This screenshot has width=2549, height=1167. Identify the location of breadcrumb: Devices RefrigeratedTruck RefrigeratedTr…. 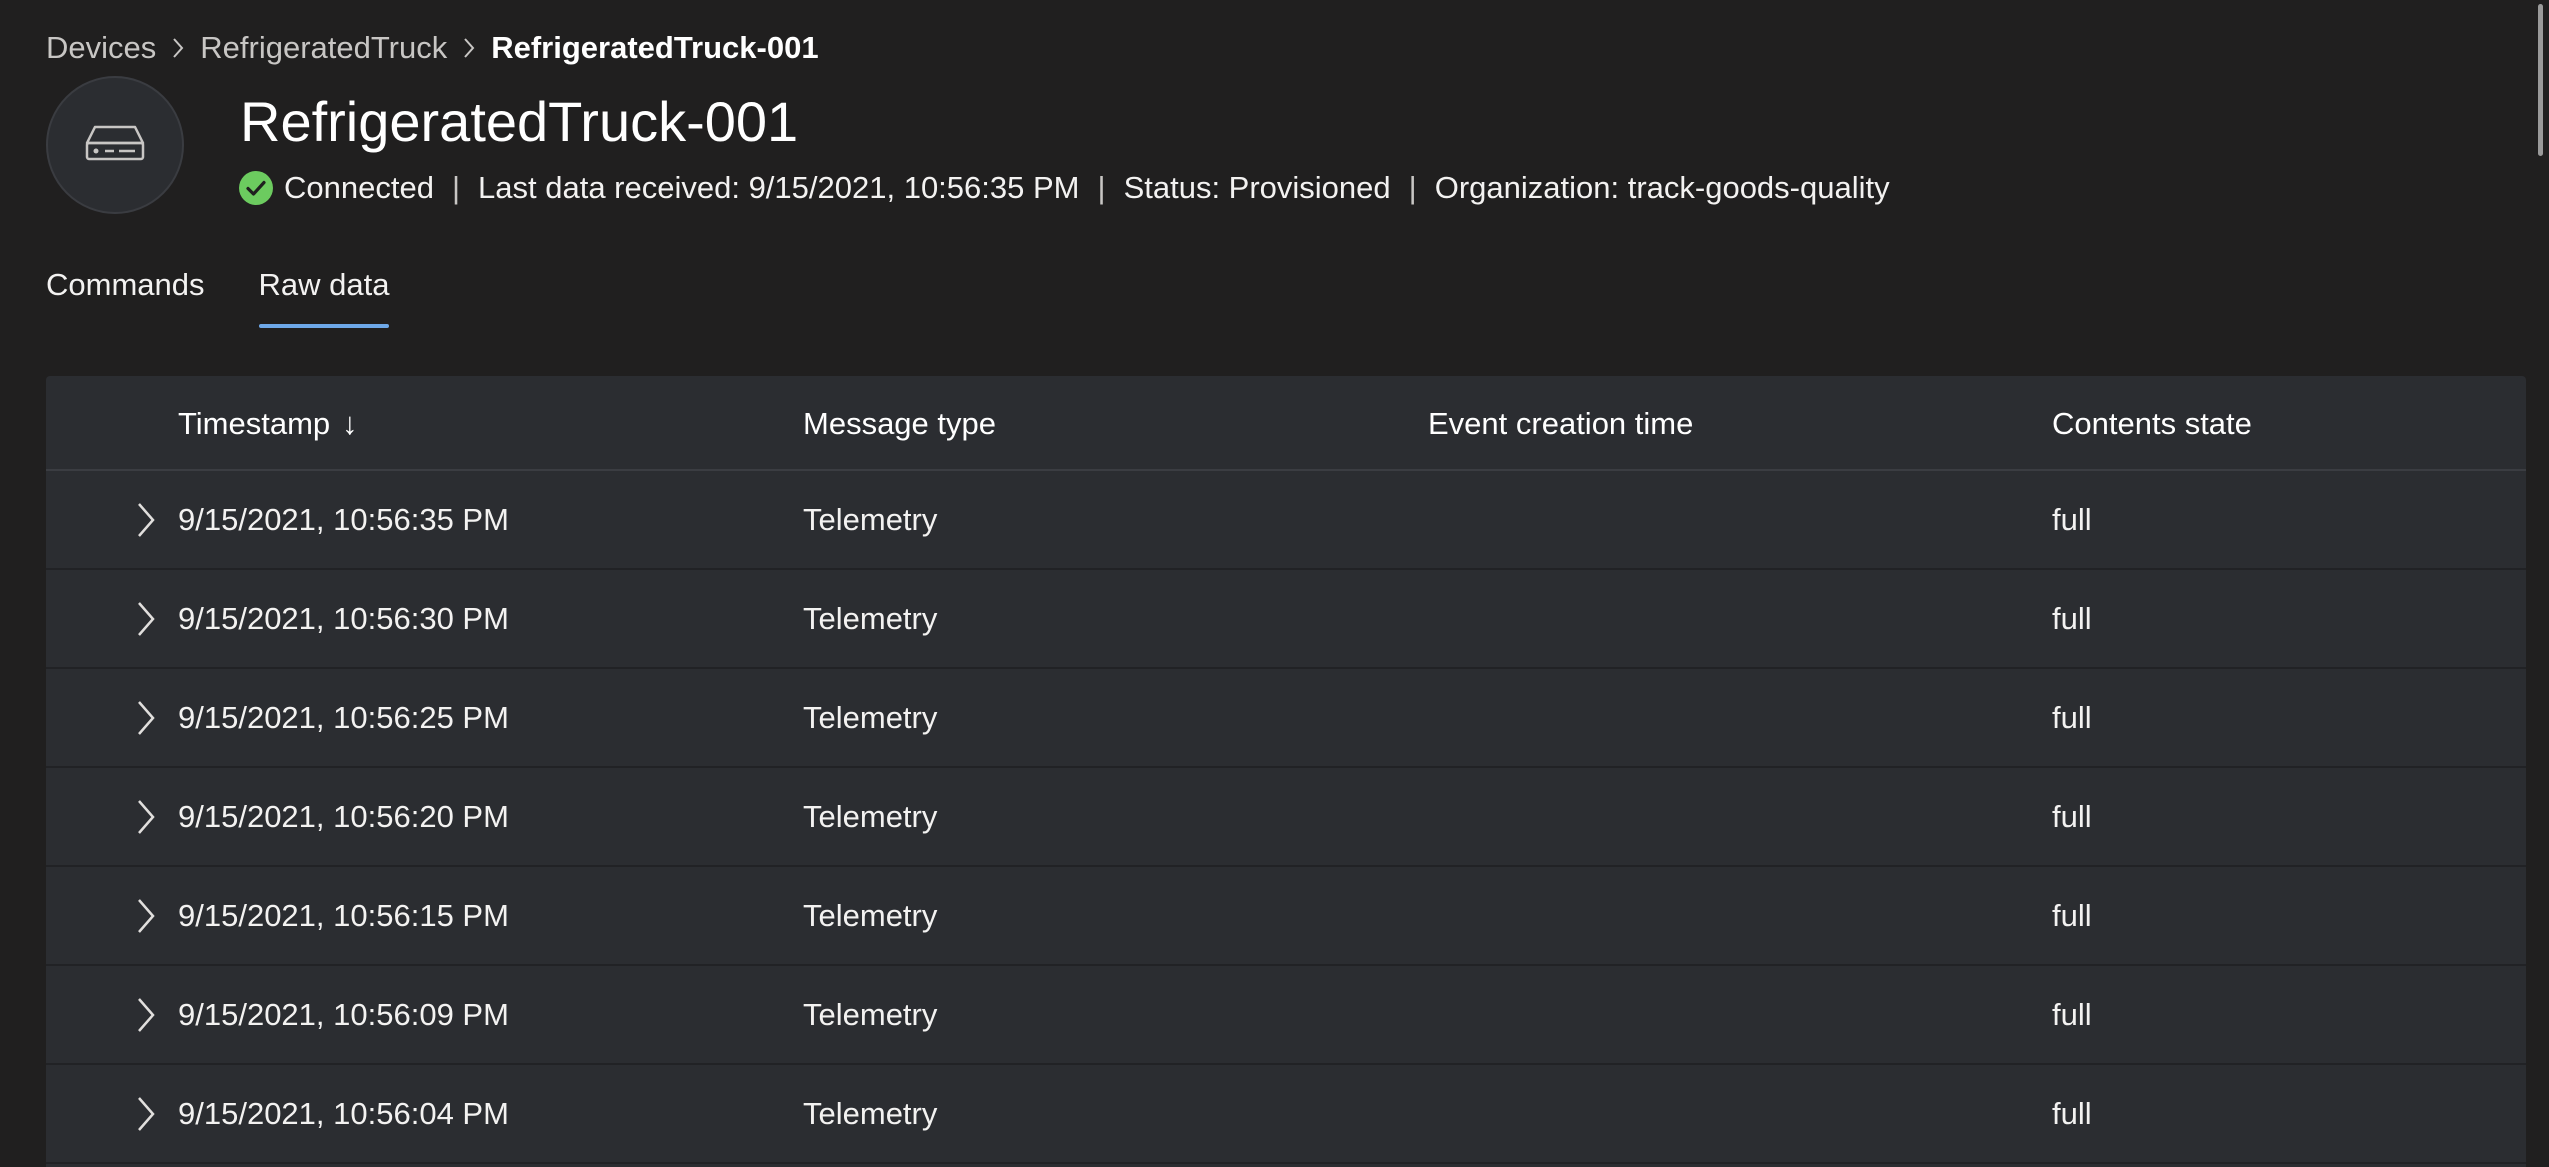
(432, 48).